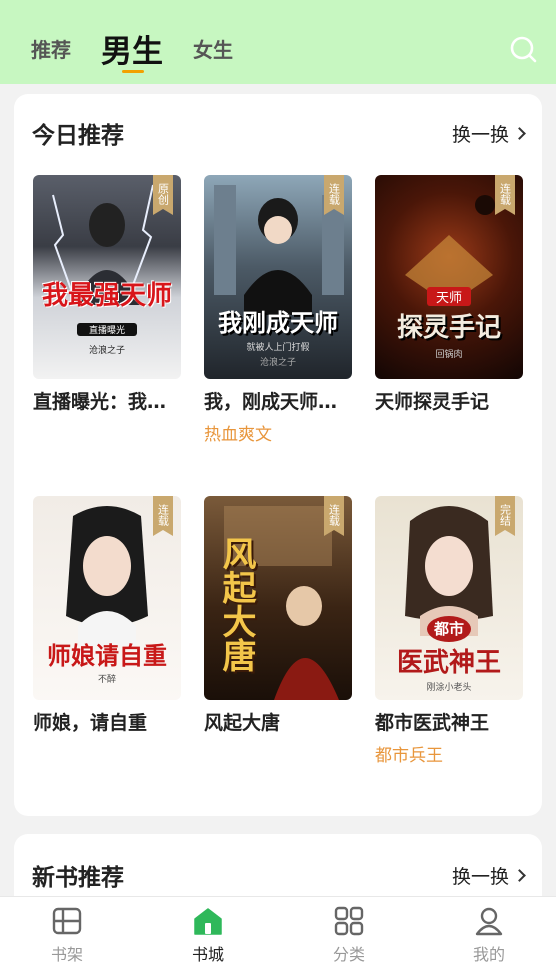 The image size is (556, 969). I want to click on book-cover: 师娘请自重 不醉 连载, so click(107, 598).